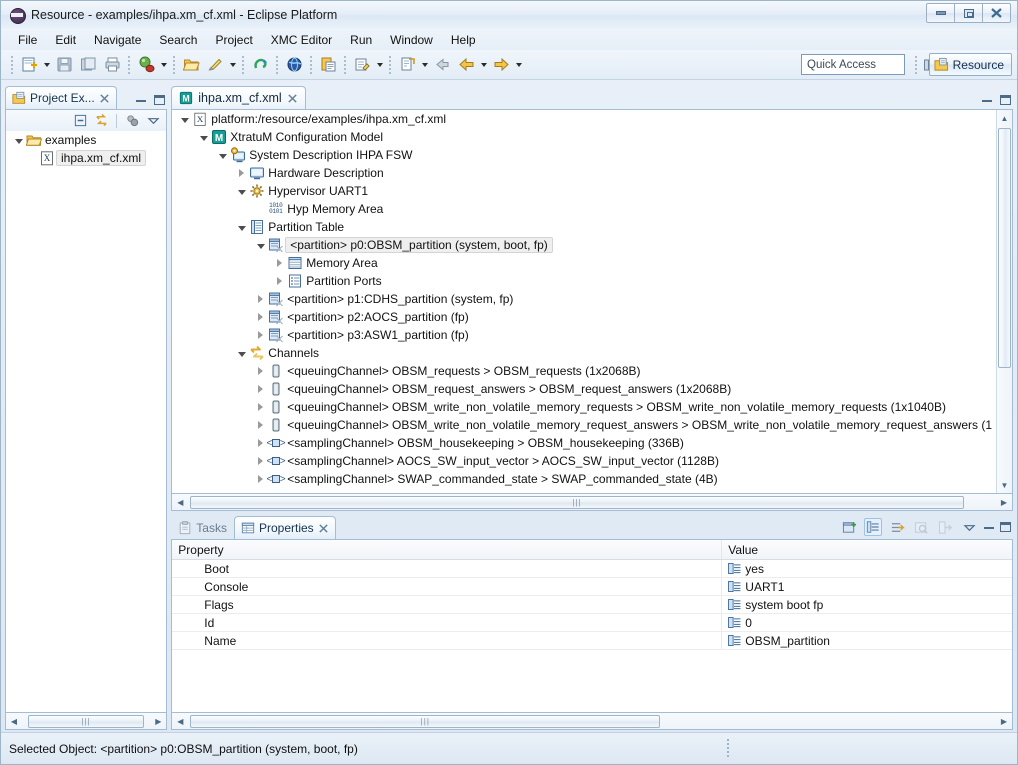 This screenshot has width=1018, height=765. Describe the element at coordinates (191, 65) in the screenshot. I see `open-folder-icon` at that location.